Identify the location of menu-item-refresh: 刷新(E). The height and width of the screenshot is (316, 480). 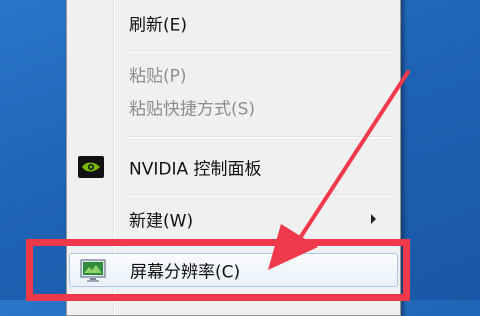
(233, 23).